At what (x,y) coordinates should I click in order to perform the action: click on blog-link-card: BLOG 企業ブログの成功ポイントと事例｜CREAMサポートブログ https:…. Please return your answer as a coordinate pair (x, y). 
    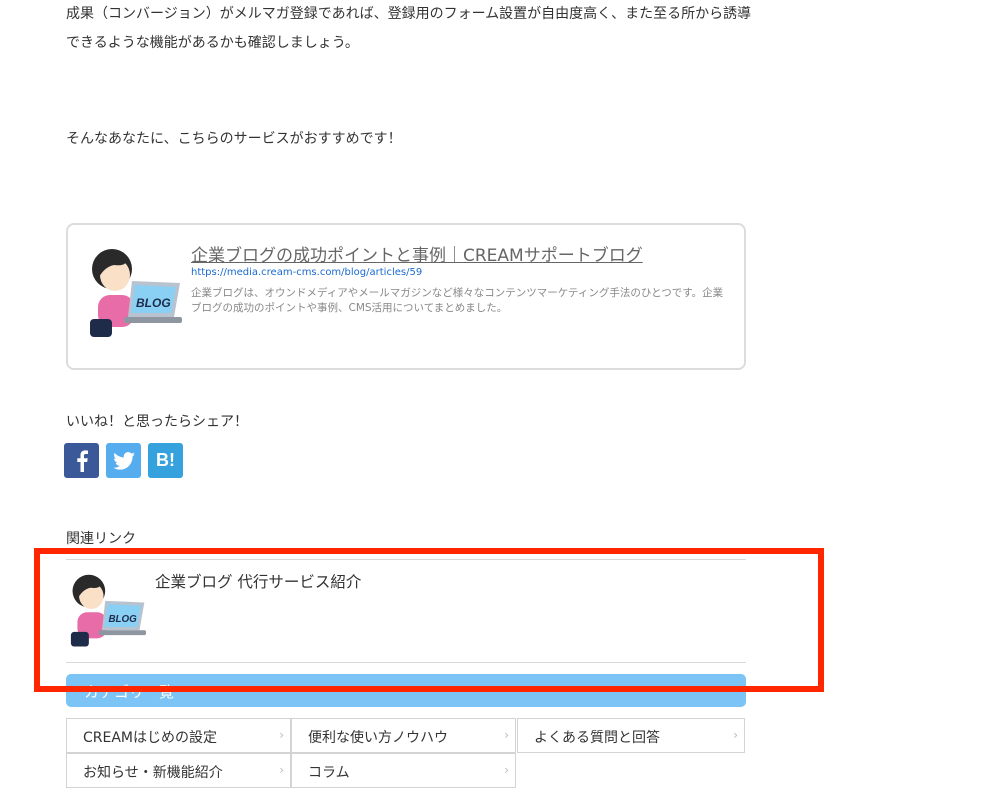
    Looking at the image, I should click on (406, 296).